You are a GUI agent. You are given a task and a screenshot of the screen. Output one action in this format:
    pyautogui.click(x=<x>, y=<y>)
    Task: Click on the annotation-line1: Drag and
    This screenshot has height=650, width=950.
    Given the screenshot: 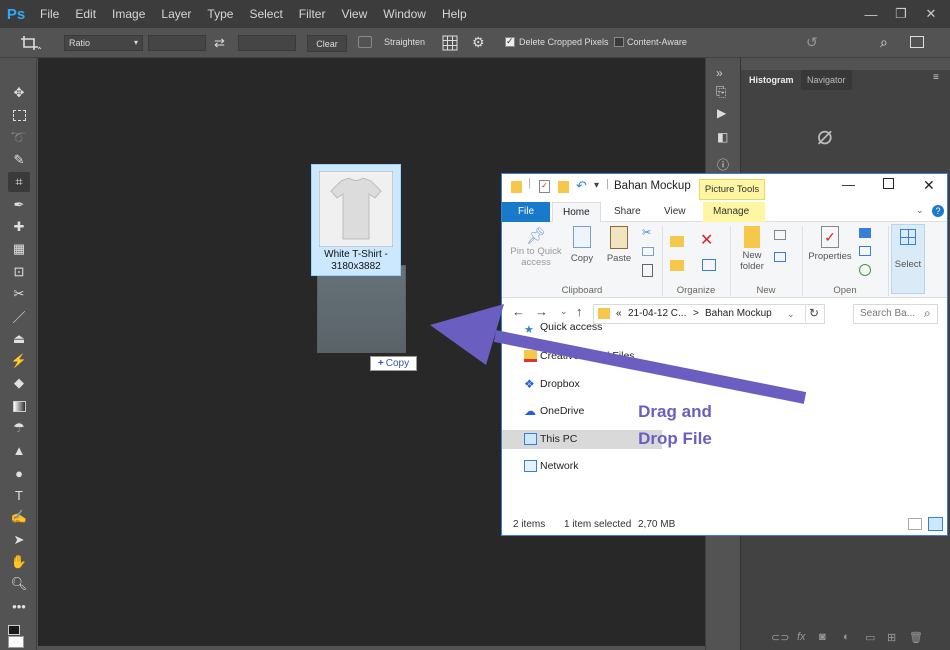 What is the action you would take?
    pyautogui.click(x=675, y=411)
    